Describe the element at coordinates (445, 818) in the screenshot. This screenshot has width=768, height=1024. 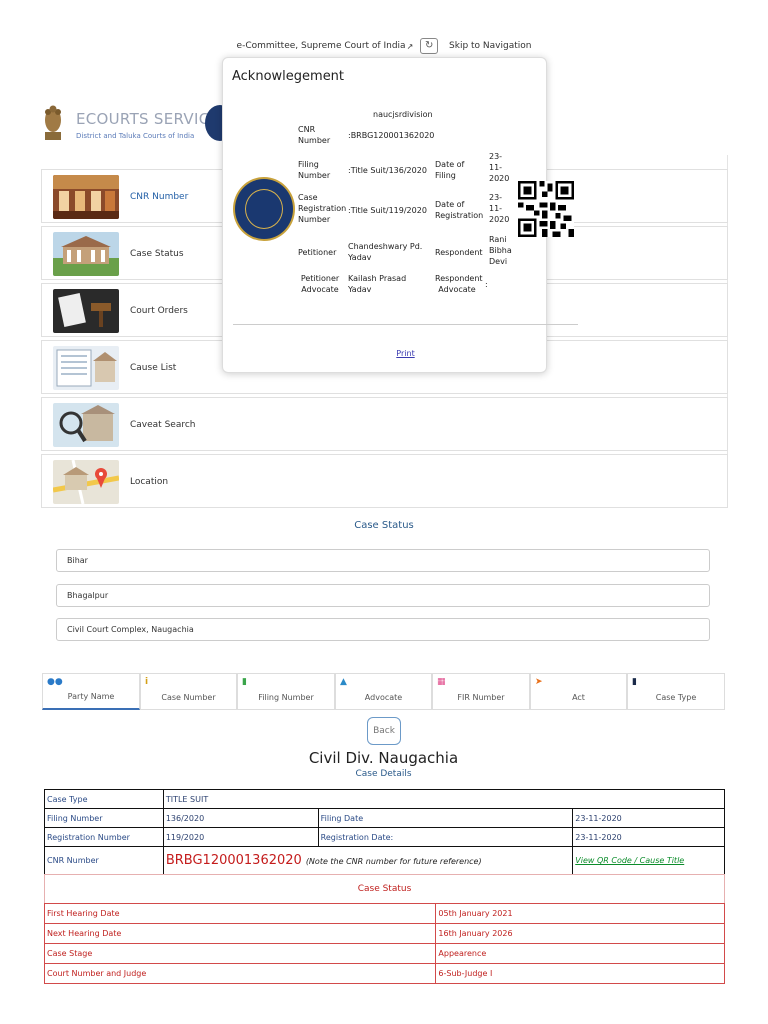
I see `filing-date-label: Filing Date` at that location.